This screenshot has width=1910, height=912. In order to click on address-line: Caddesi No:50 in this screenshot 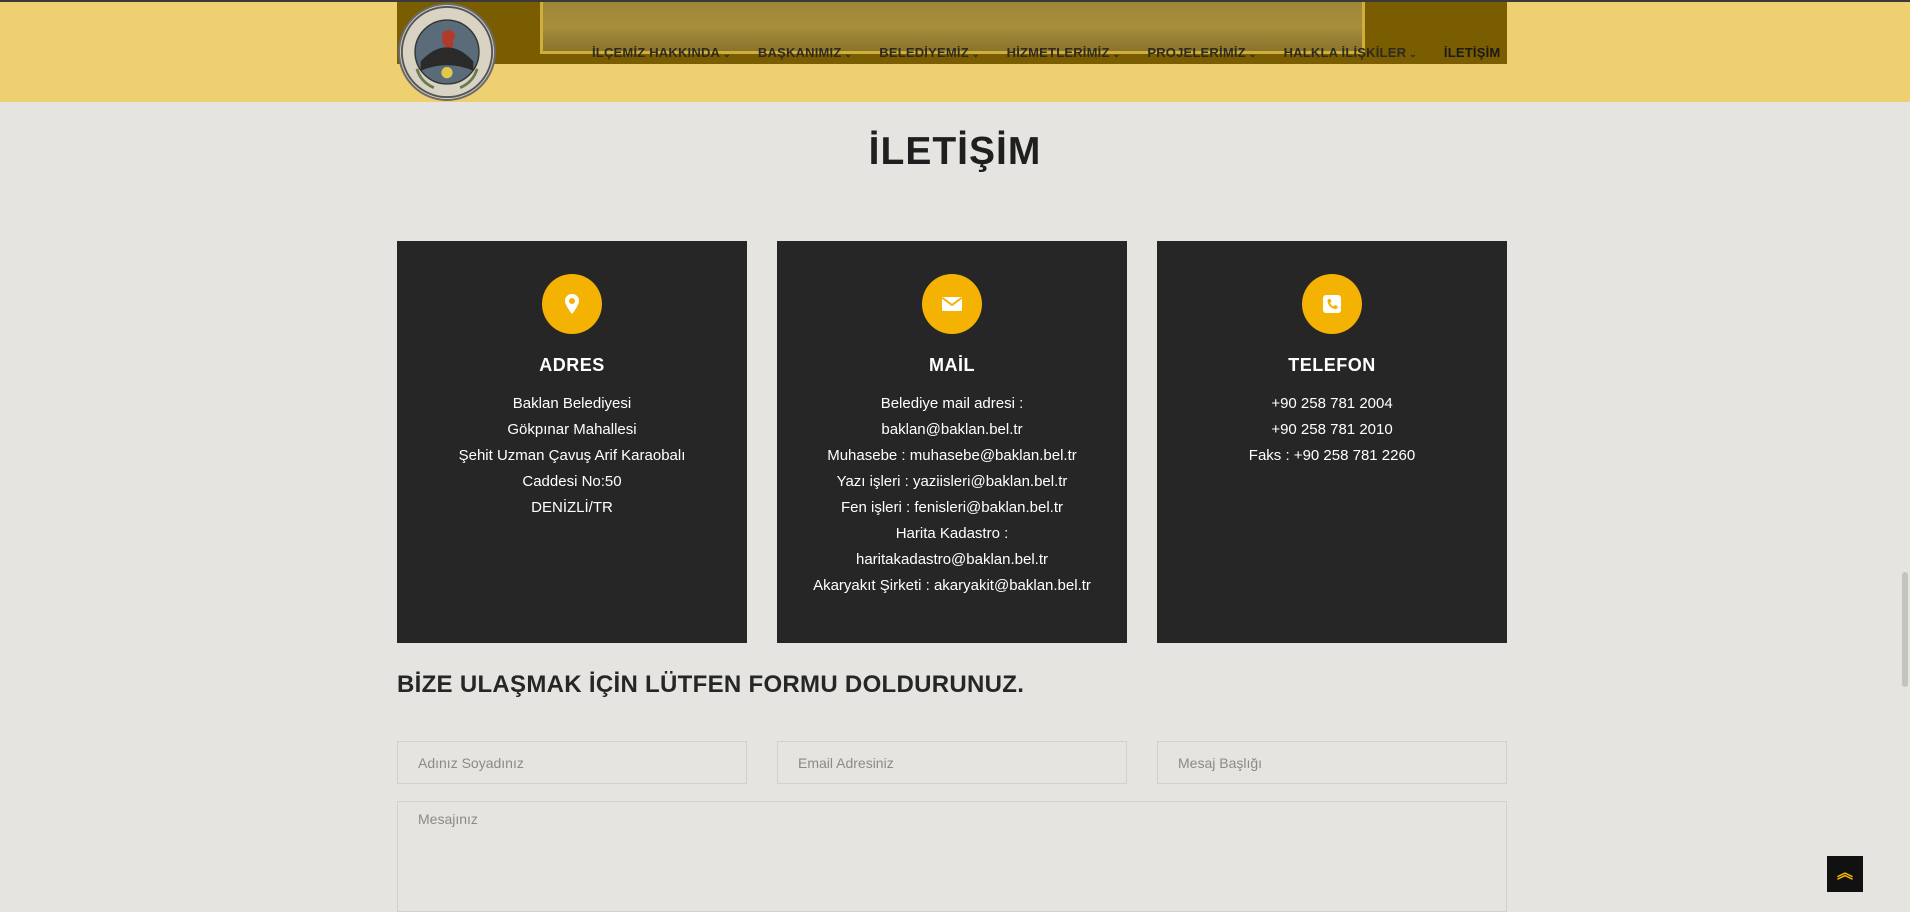, I will do `click(572, 481)`.